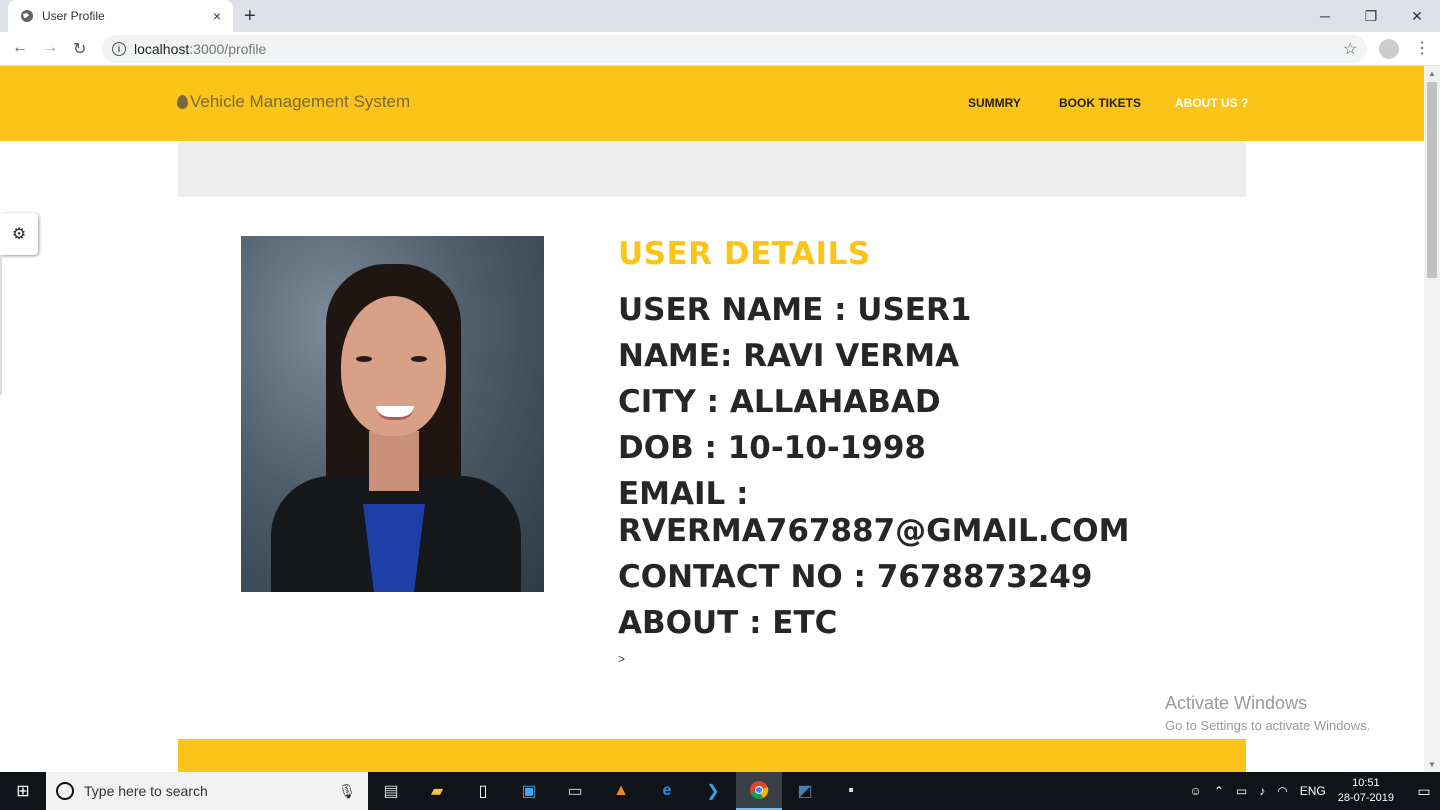 Image resolution: width=1440 pixels, height=810 pixels. I want to click on nav-summry: SUMMRY, so click(994, 103).